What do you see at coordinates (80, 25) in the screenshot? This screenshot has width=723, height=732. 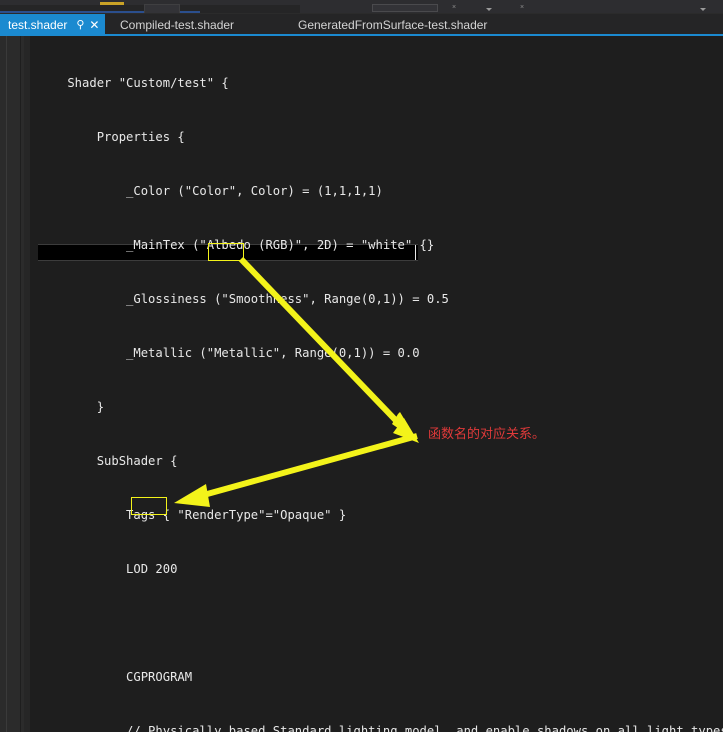 I see `pin-icon: ⚲` at bounding box center [80, 25].